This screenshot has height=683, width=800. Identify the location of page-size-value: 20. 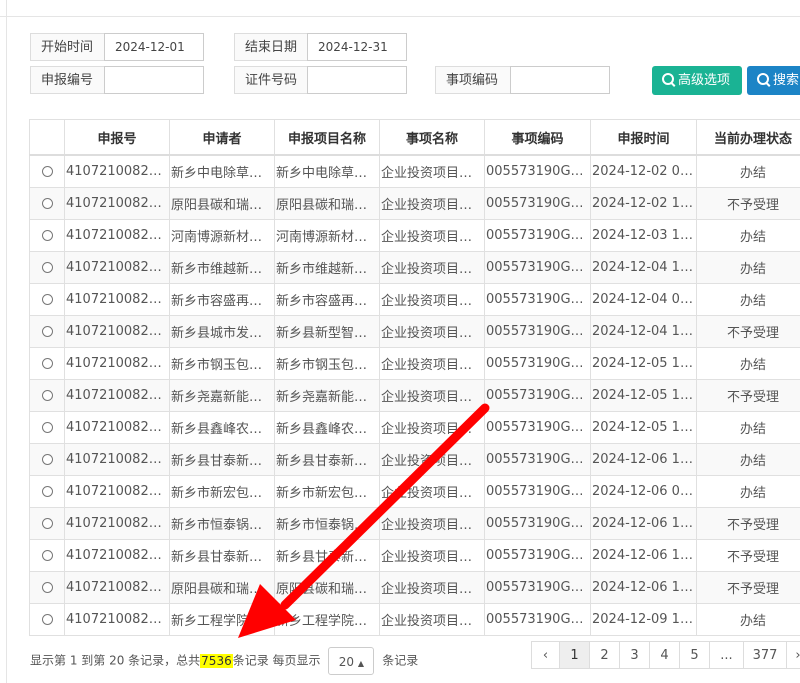
(346, 662).